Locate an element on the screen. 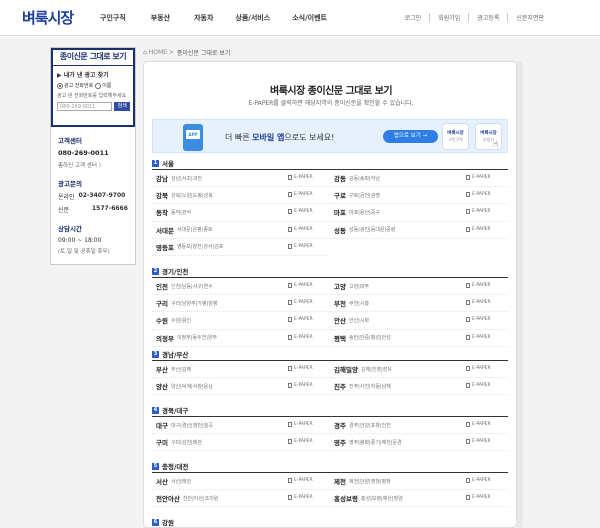 Image resolution: width=600 pixels, height=528 pixels. edition-name: 김해밀양 is located at coordinates (346, 369).